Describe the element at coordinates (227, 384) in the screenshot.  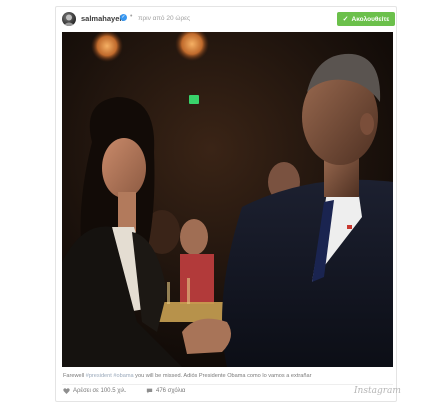
I see `footer-divider` at that location.